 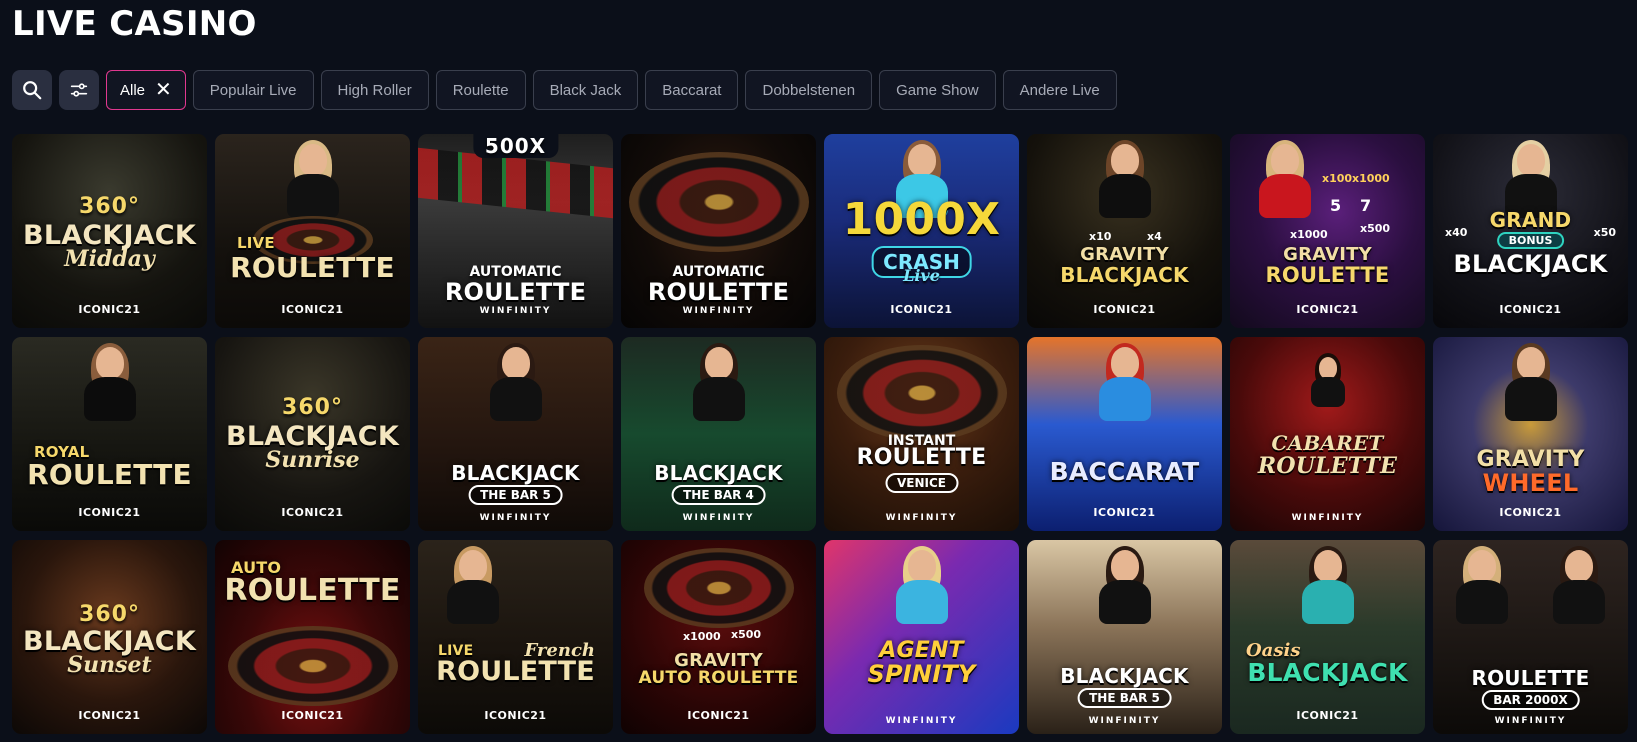 What do you see at coordinates (109, 434) in the screenshot?
I see `game-tile: ROYAL ROULETTE ICONIC21` at bounding box center [109, 434].